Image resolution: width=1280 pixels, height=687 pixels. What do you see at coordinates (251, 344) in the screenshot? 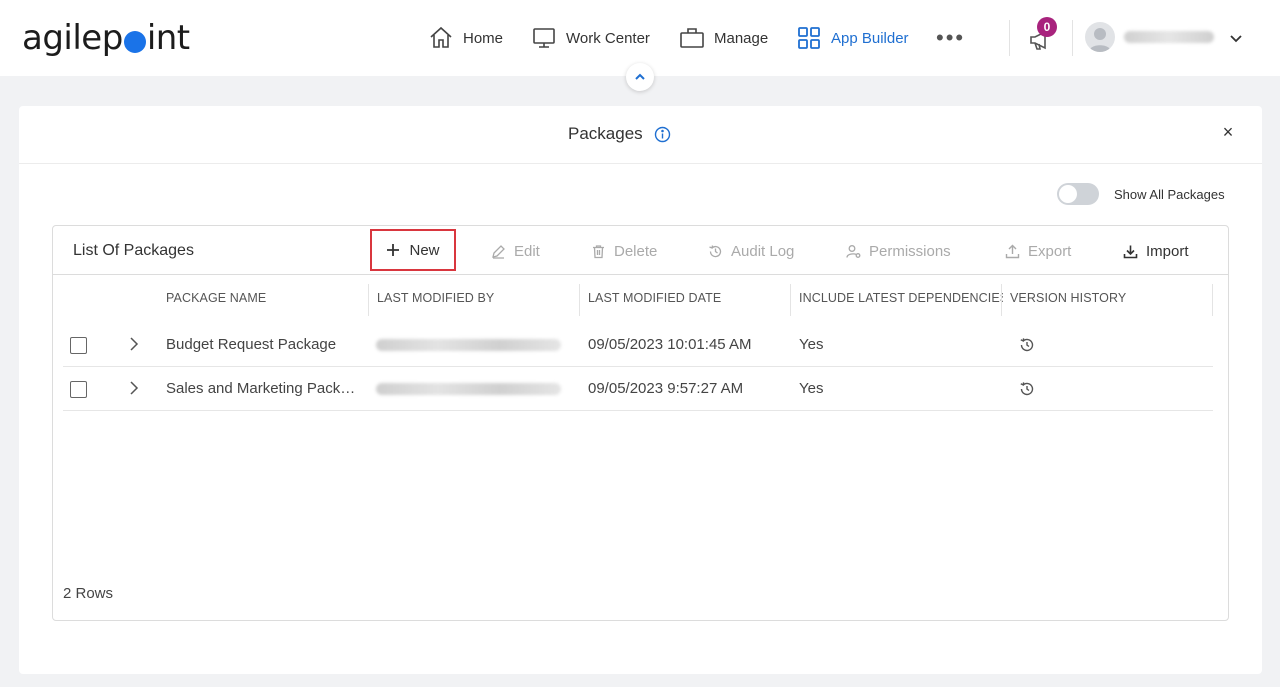
I see `package-name-cell: Budget Request Package` at bounding box center [251, 344].